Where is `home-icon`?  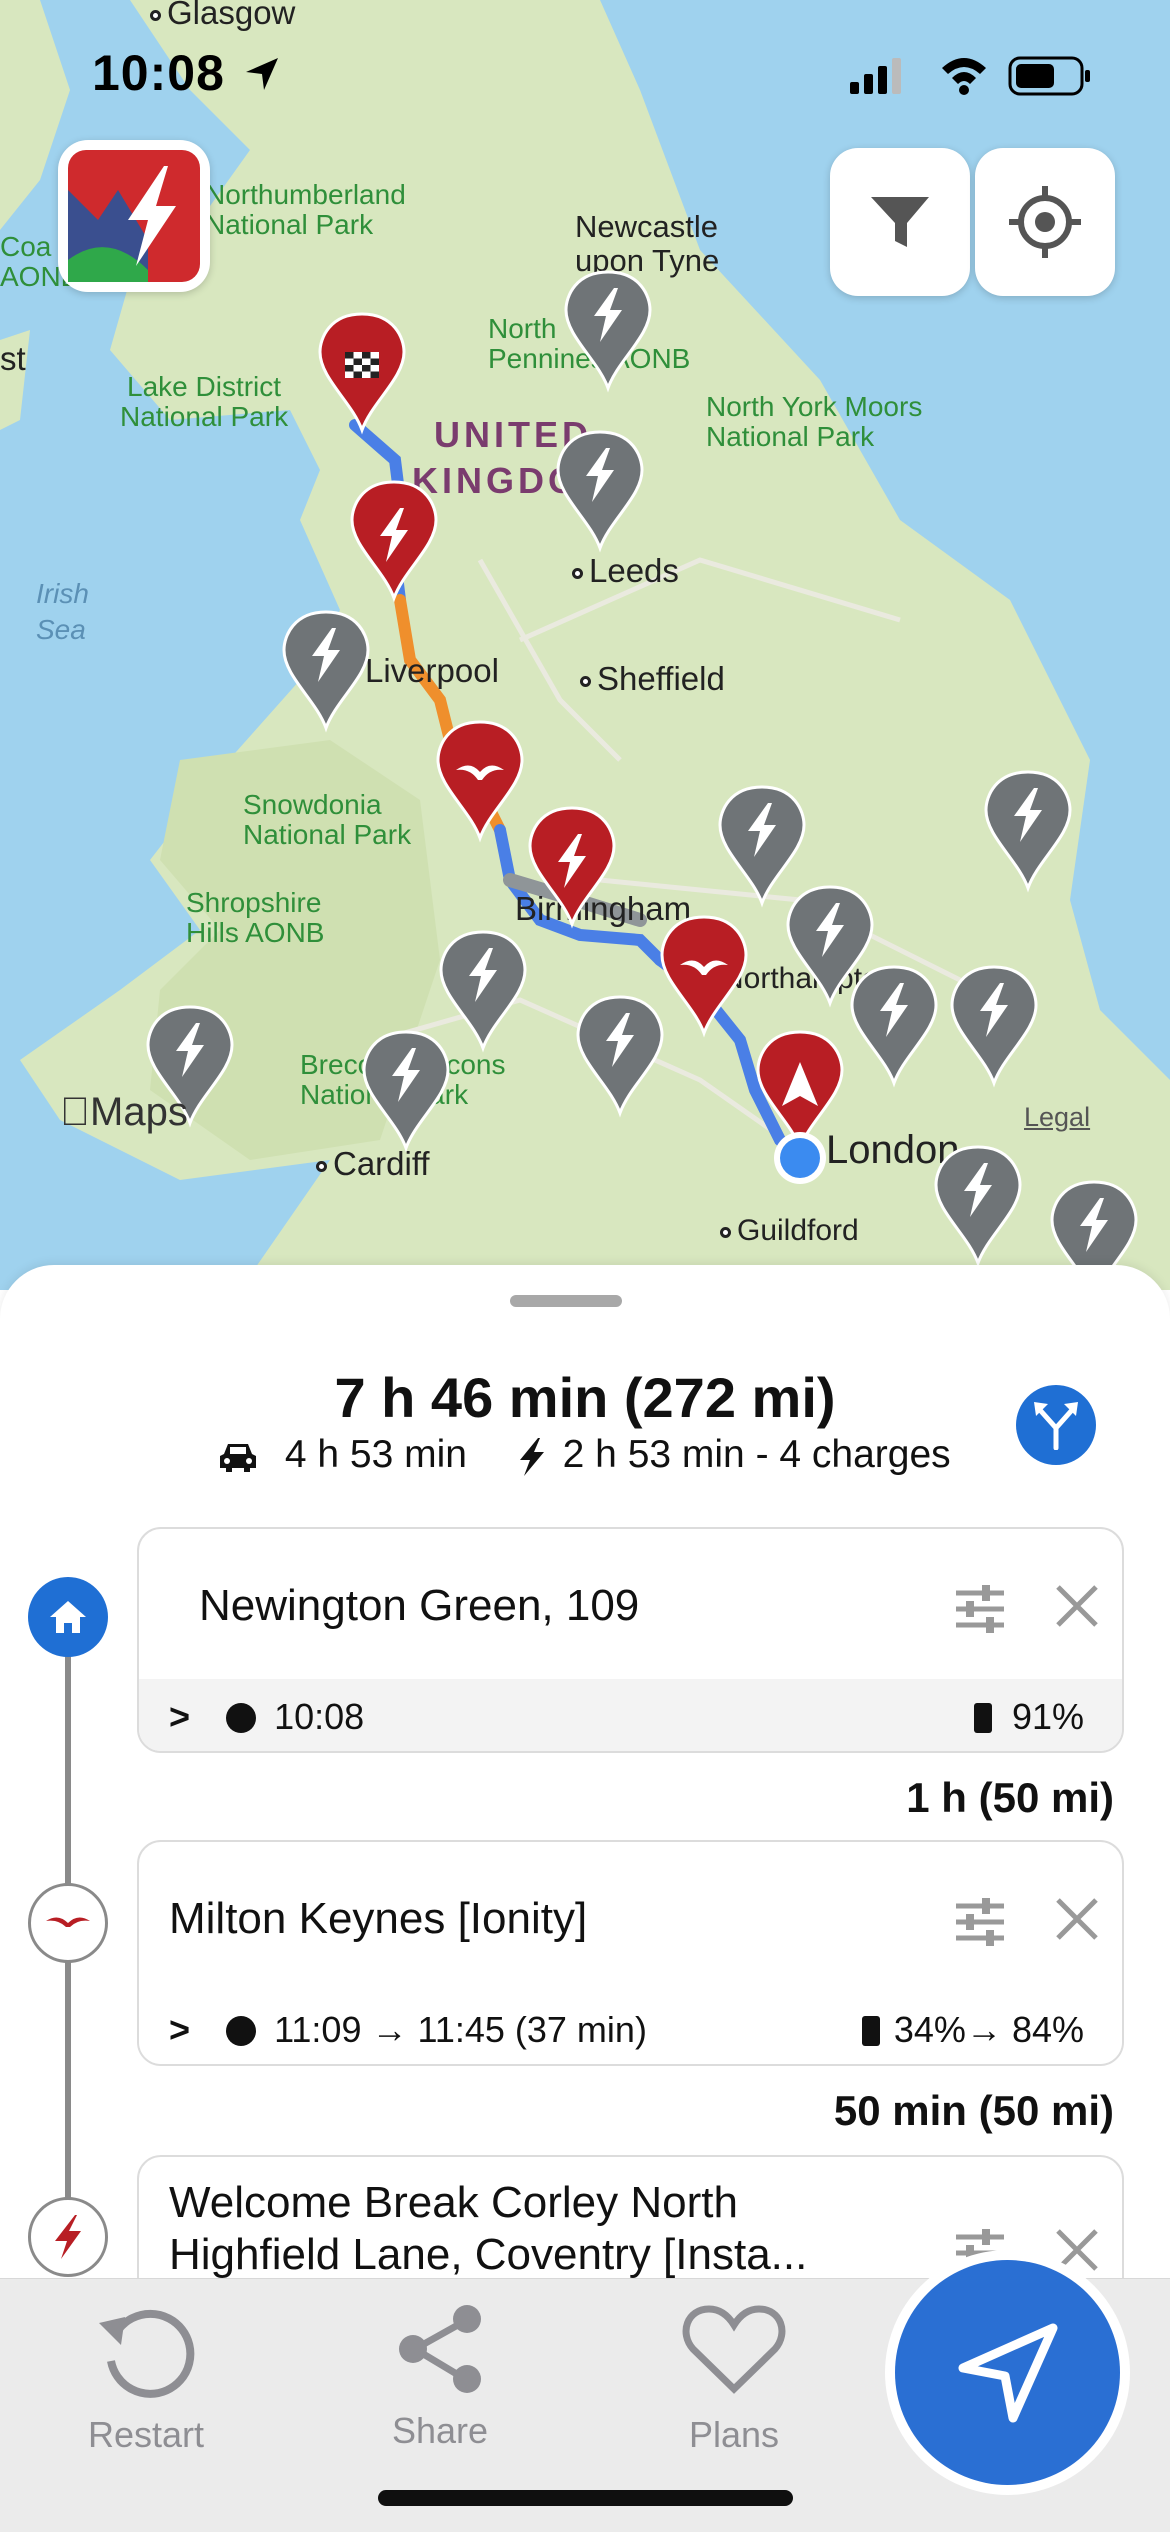
home-icon is located at coordinates (68, 1617).